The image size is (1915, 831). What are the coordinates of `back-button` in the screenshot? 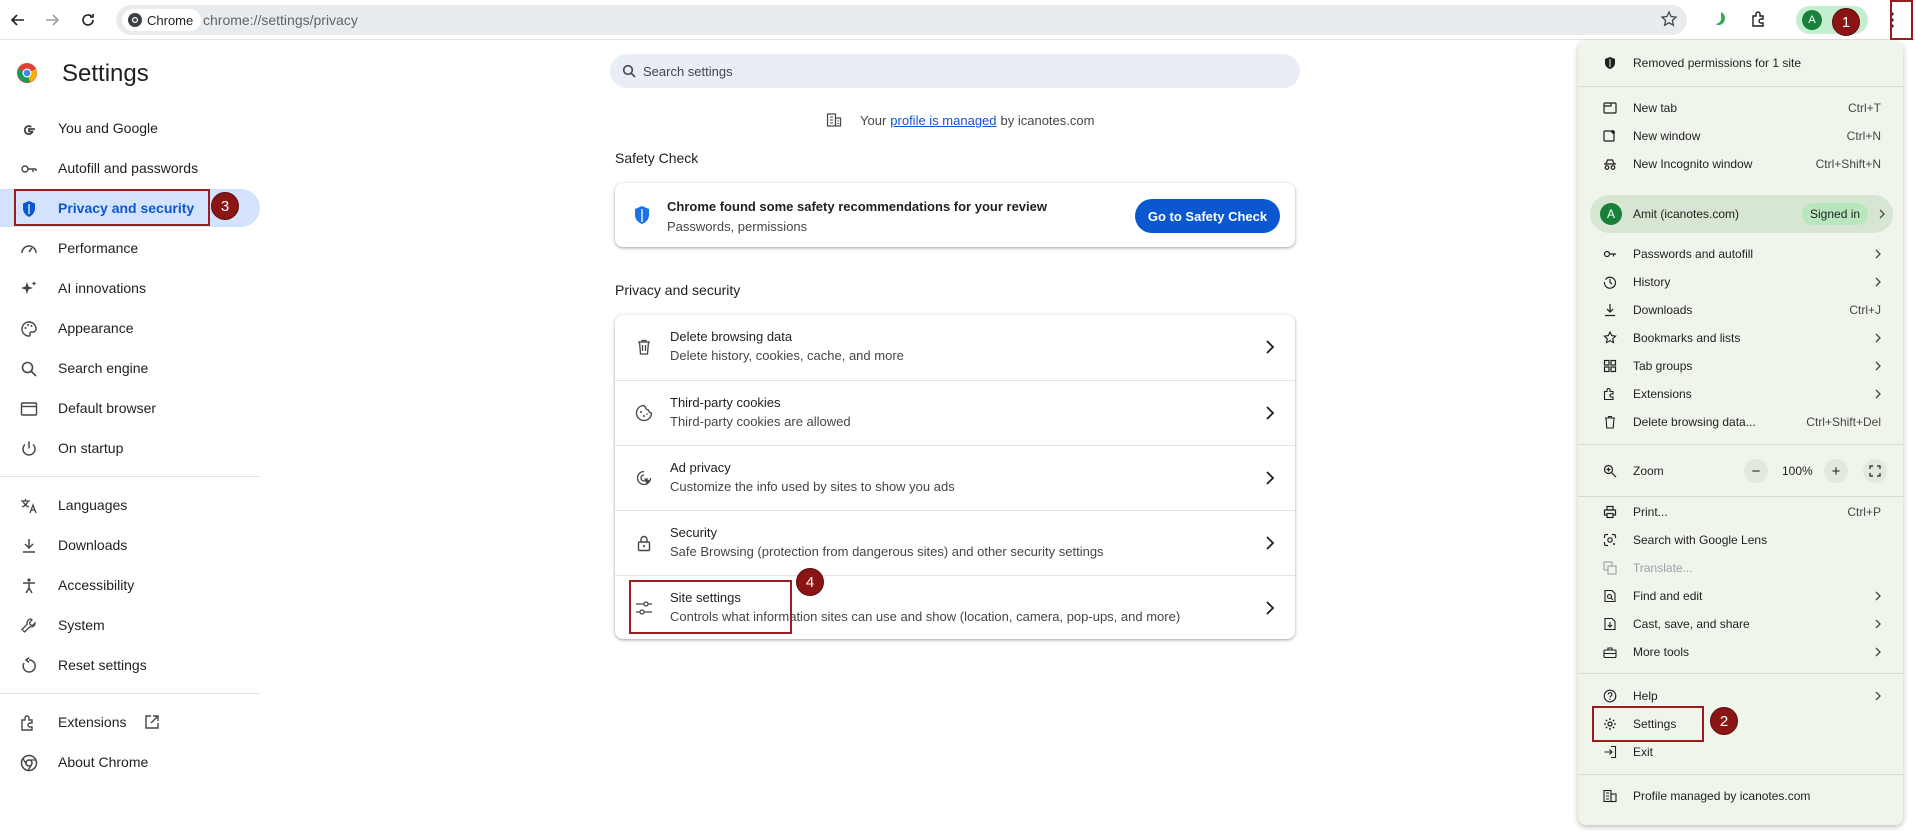 It's located at (18, 20).